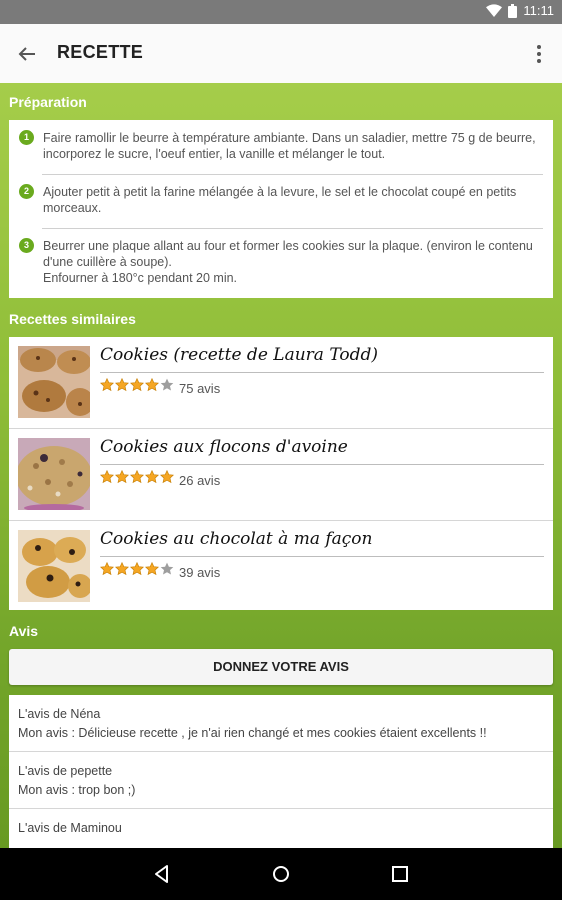 This screenshot has height=900, width=562. What do you see at coordinates (281, 667) in the screenshot?
I see `give-review-button: DONNEZ VOTRE AVIS` at bounding box center [281, 667].